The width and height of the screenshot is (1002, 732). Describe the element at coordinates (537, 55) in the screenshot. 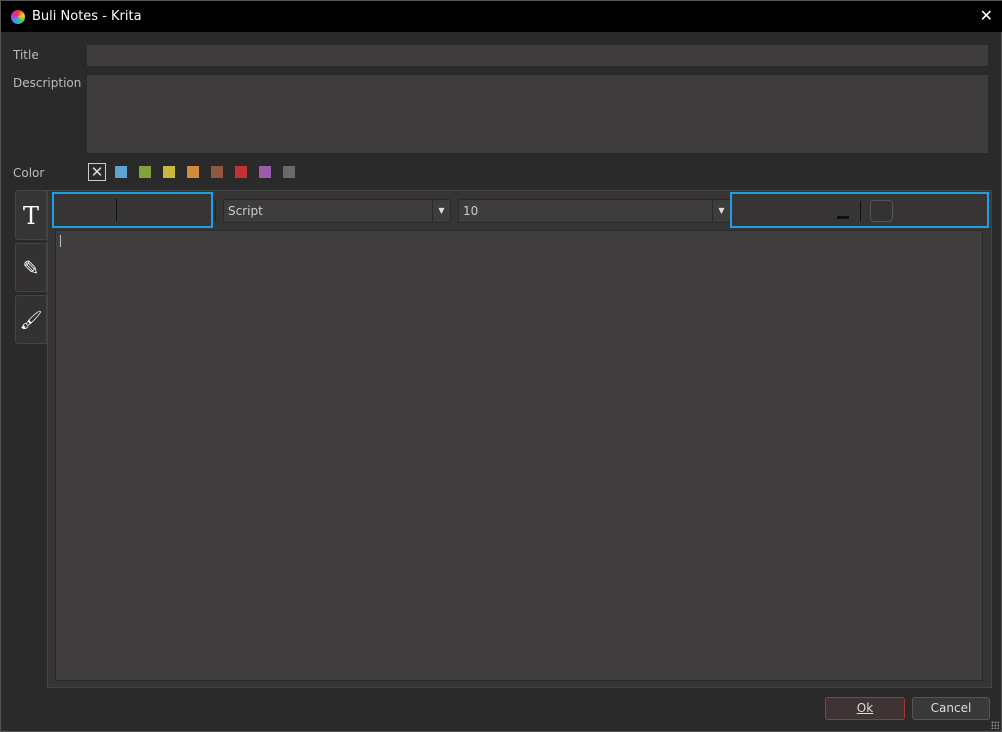

I see `title-input` at that location.